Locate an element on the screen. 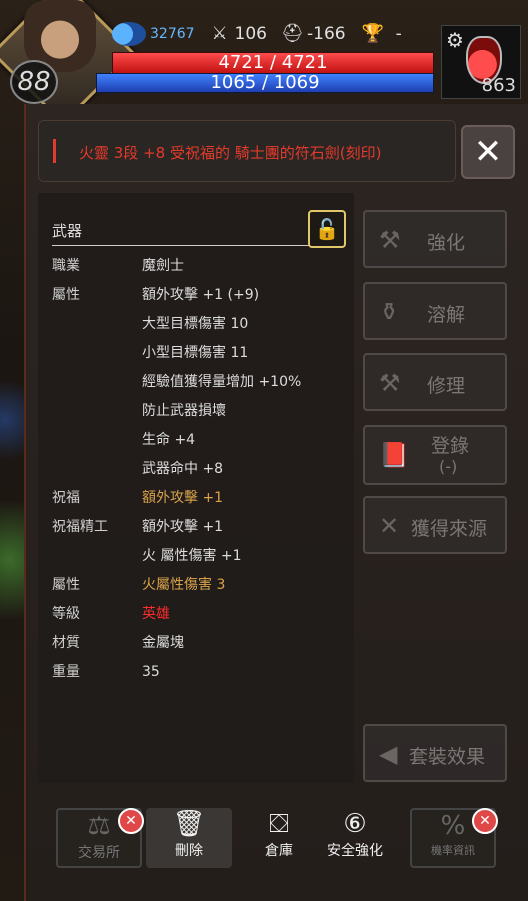  attribute-value: 防止武器損壞 is located at coordinates (184, 411).